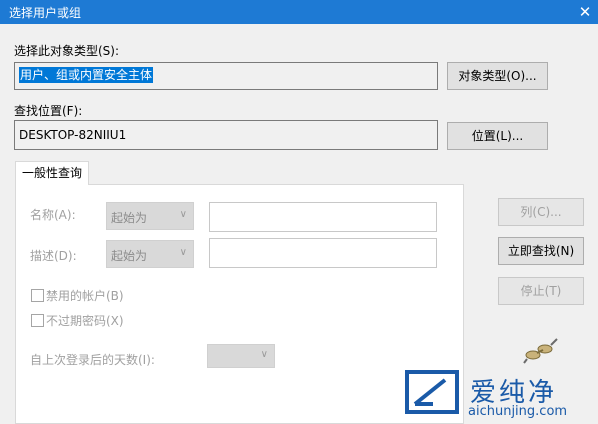 This screenshot has height=424, width=598. I want to click on nonexpiring-password-checkbox, so click(37, 320).